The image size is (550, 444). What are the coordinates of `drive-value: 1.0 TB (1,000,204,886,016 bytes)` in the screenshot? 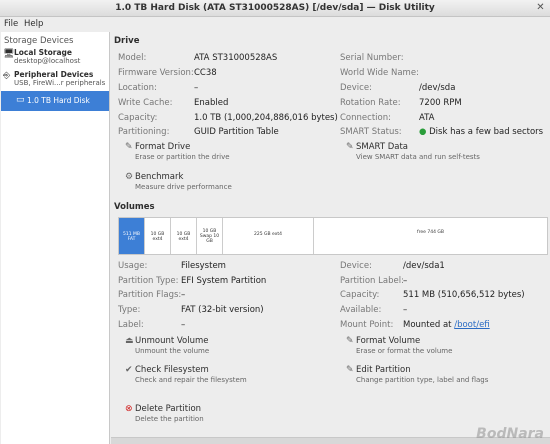 It's located at (266, 118).